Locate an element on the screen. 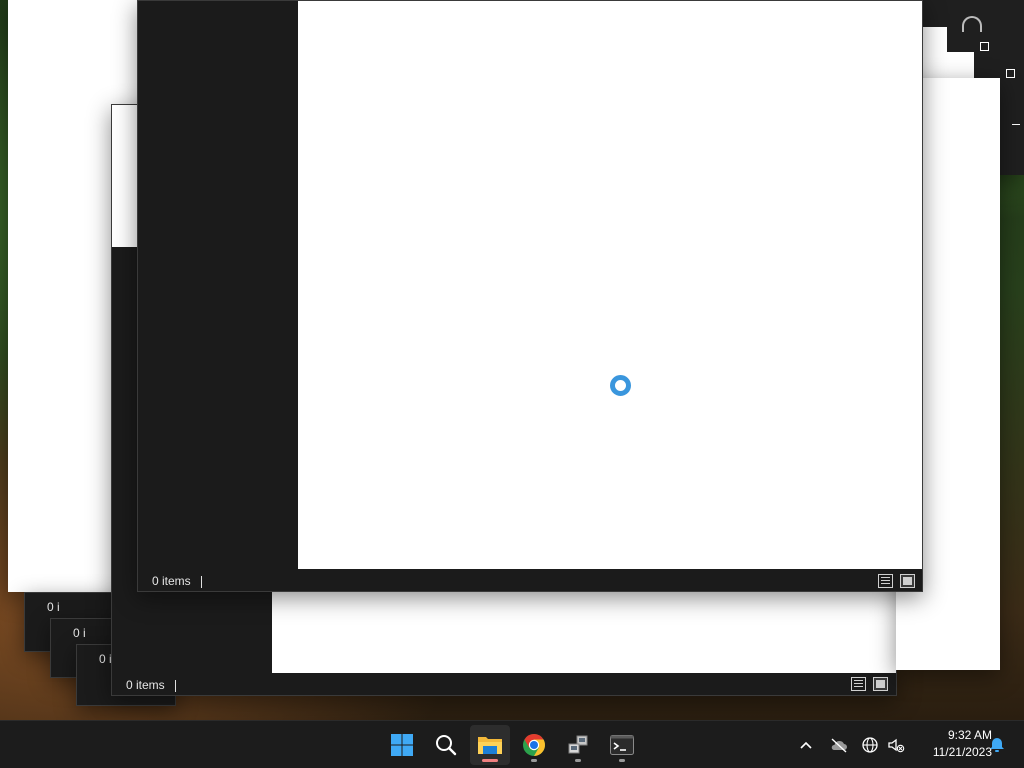 This screenshot has height=768, width=1024. network-tool-taskbar-button is located at coordinates (578, 745).